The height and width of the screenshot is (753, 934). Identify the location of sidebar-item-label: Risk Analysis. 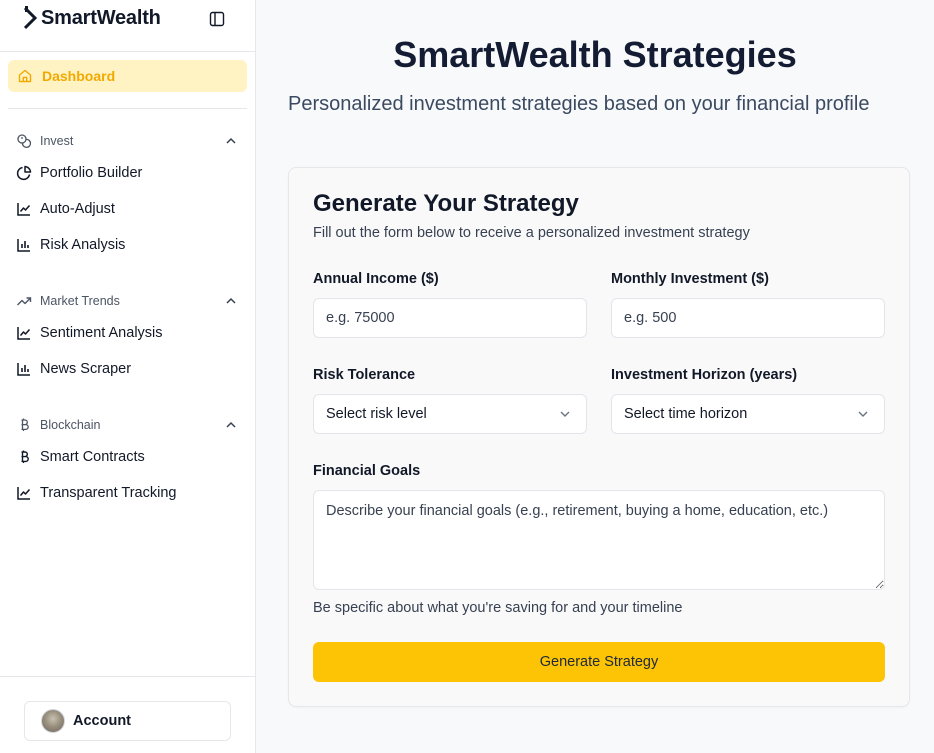
(83, 245).